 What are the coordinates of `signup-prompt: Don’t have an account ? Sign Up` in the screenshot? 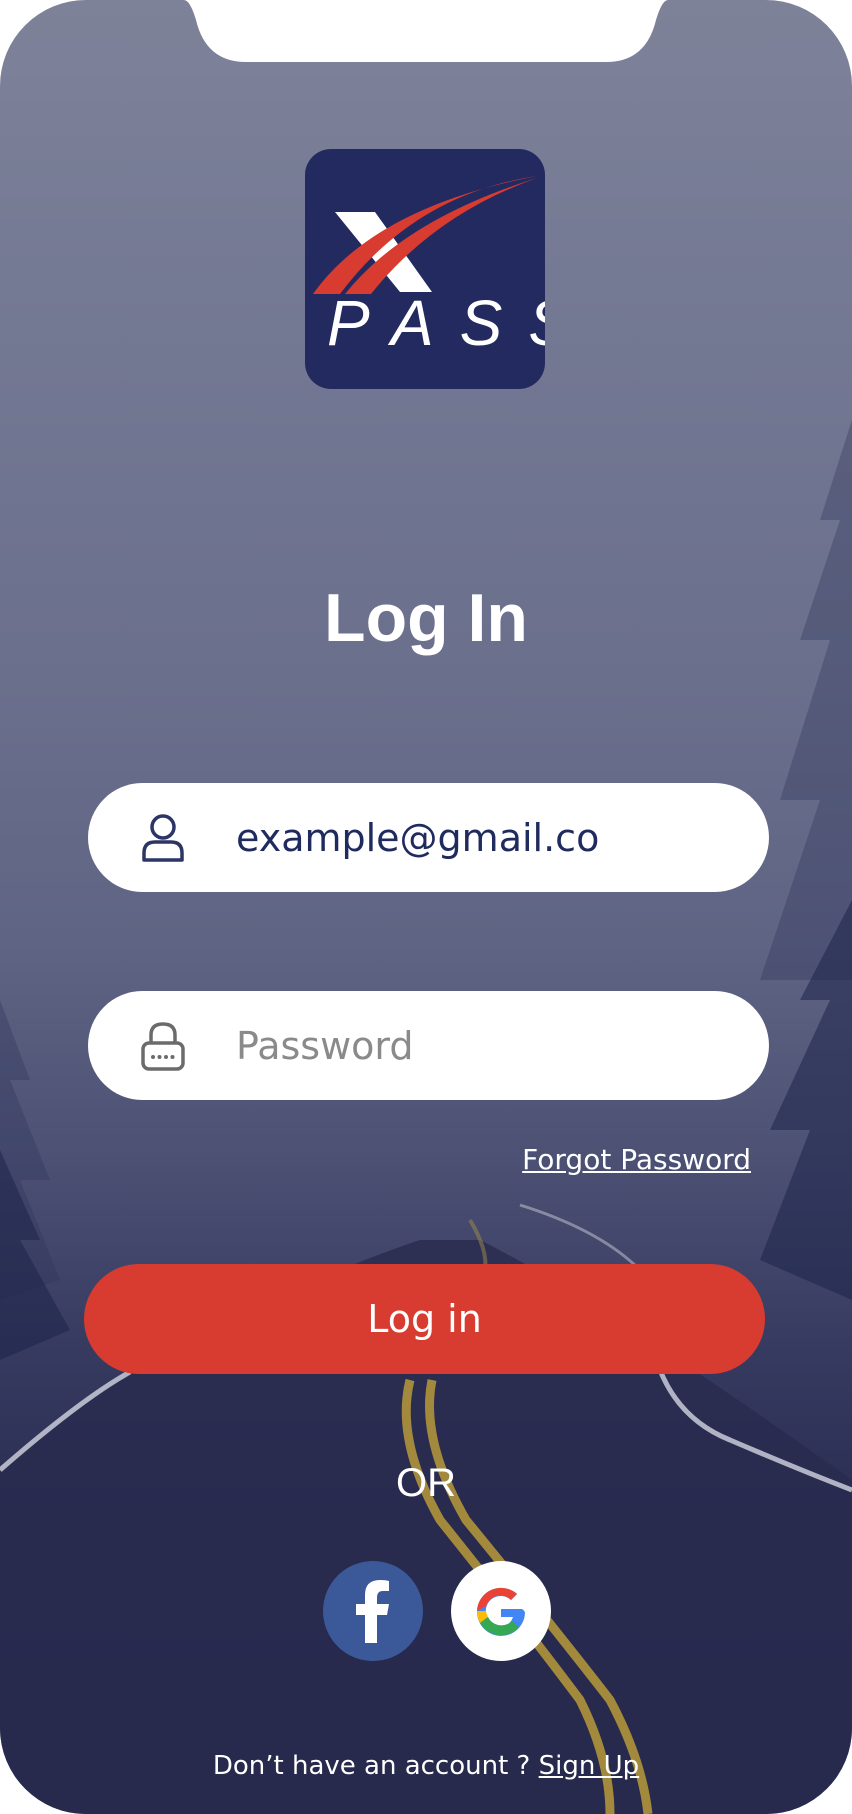 It's located at (426, 1766).